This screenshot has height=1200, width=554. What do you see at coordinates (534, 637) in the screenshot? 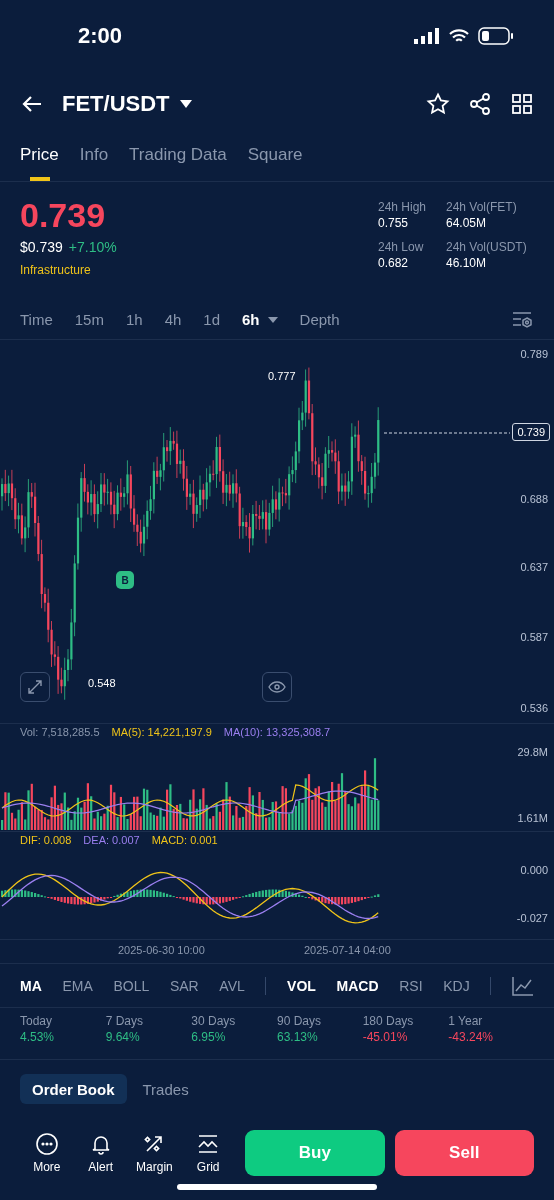
I see `axis-label: 0.587` at bounding box center [534, 637].